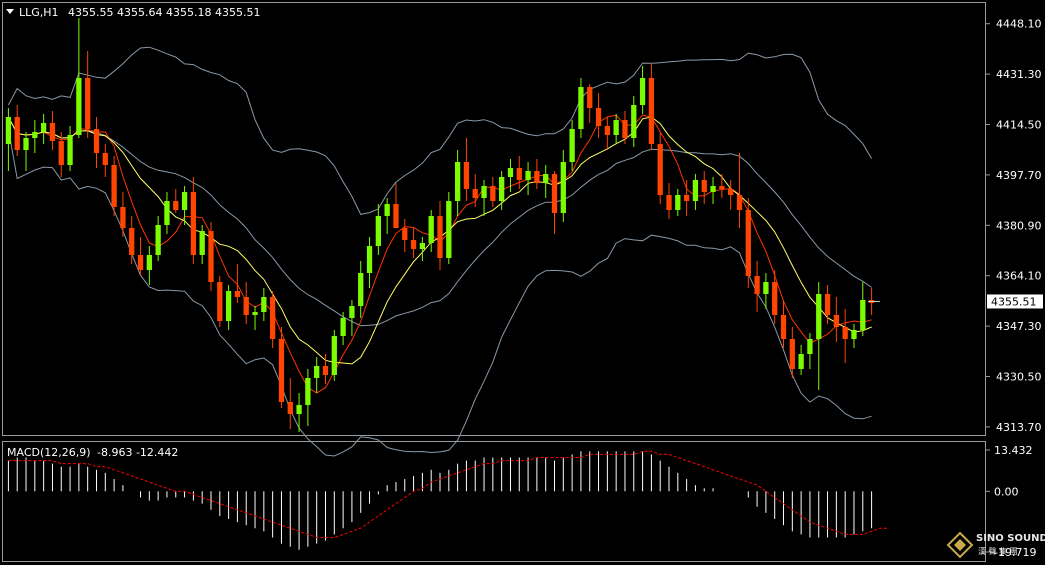 The height and width of the screenshot is (565, 1045). Describe the element at coordinates (1019, 175) in the screenshot. I see `price-tick-label: 4397.70` at that location.